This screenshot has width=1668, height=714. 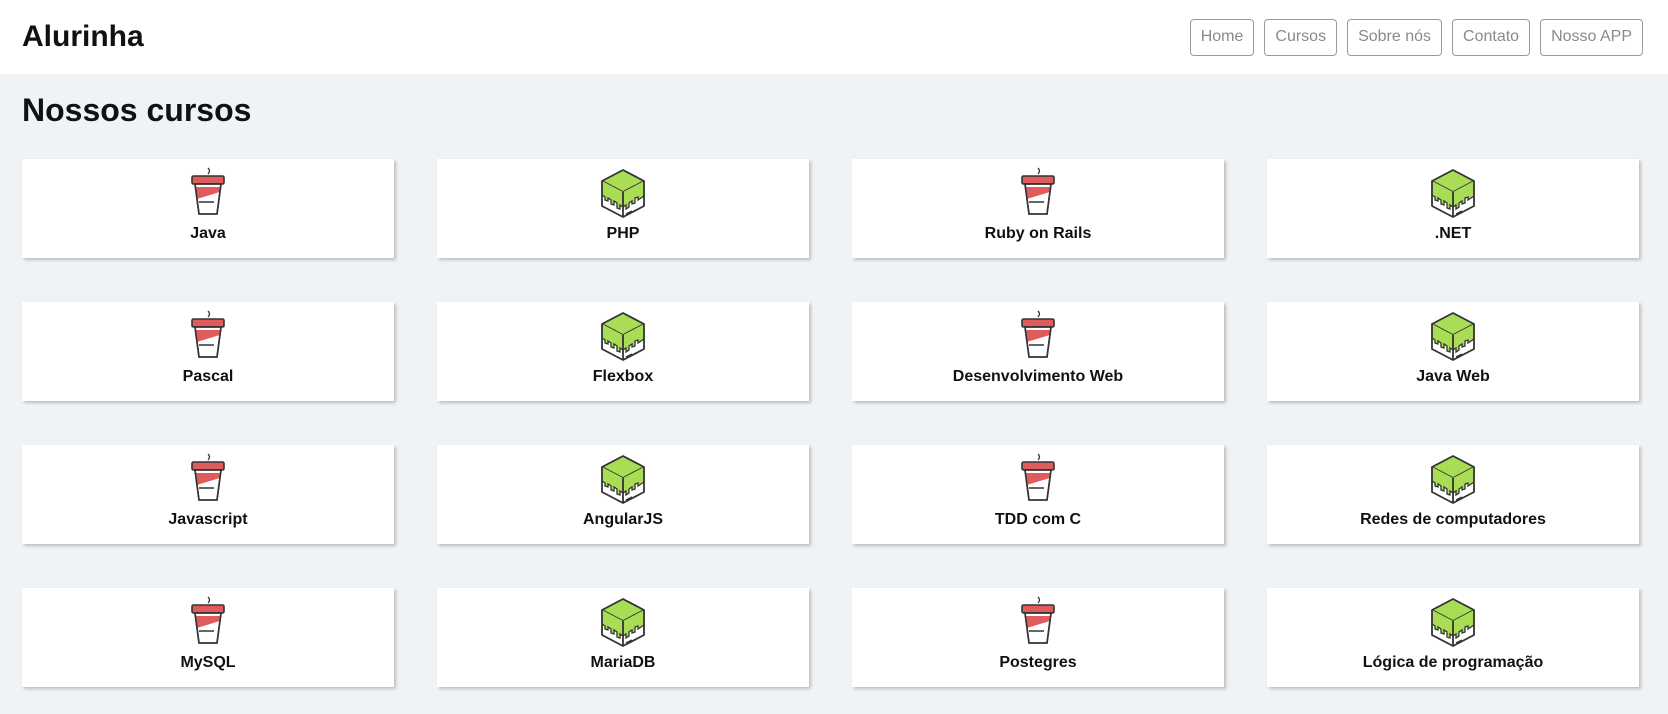 What do you see at coordinates (1301, 37) in the screenshot?
I see `nav-cursos-button: Cursos` at bounding box center [1301, 37].